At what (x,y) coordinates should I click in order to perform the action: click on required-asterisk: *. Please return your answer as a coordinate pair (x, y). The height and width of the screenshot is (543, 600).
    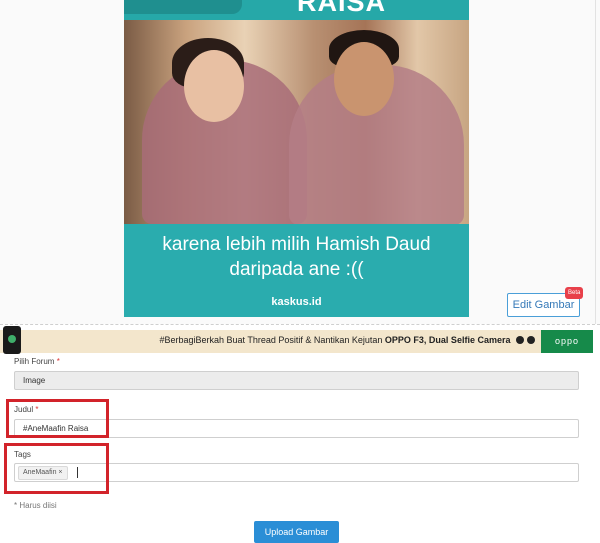
    Looking at the image, I should click on (58, 361).